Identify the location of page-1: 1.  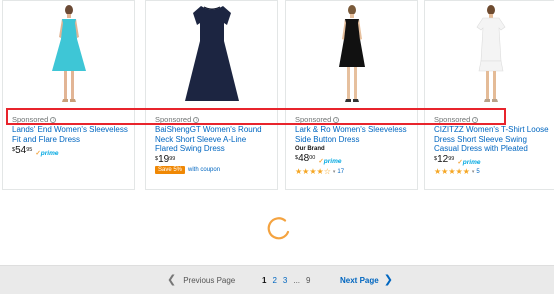
(264, 280).